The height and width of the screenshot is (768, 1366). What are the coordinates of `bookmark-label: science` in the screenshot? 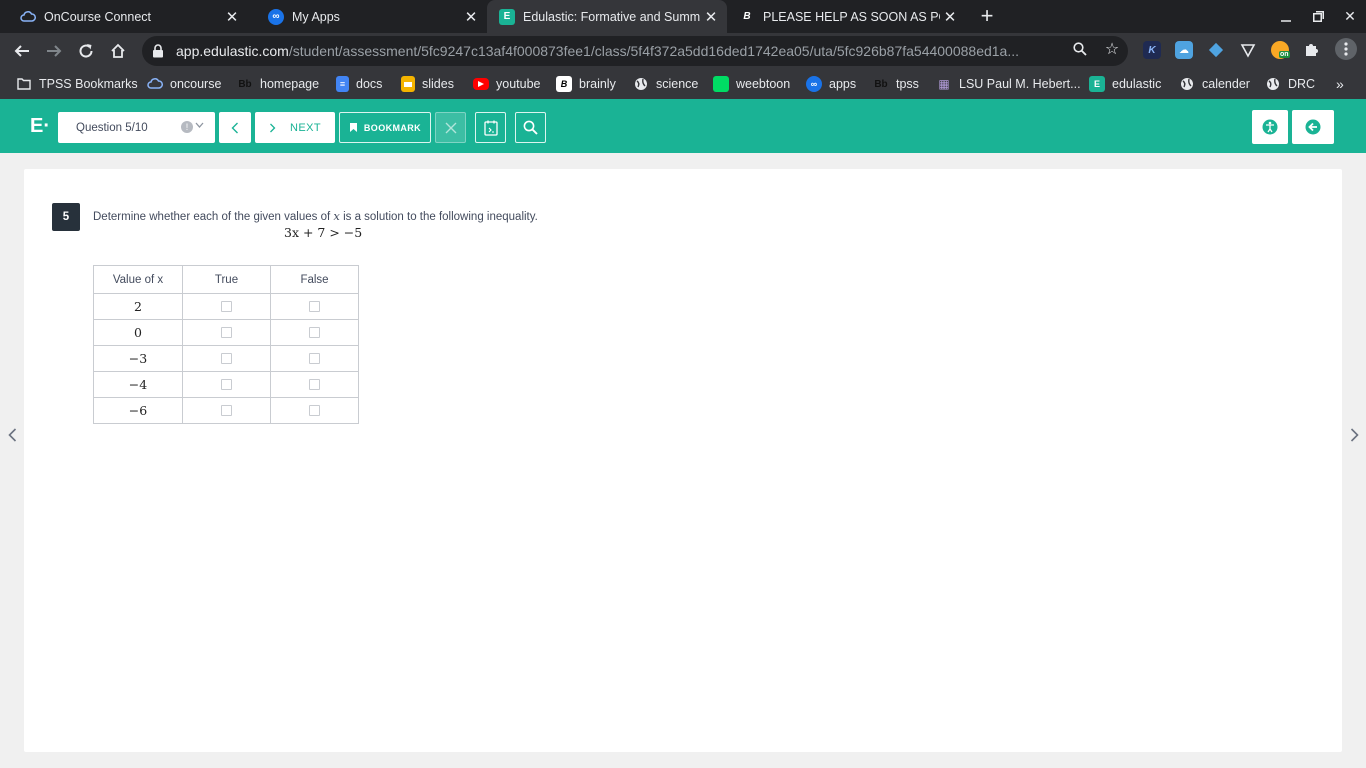 It's located at (677, 84).